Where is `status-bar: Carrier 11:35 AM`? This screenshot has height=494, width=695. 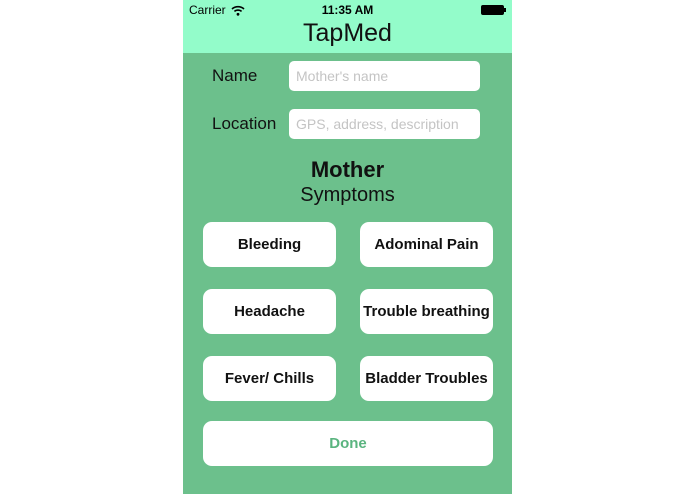 status-bar: Carrier 11:35 AM is located at coordinates (347, 10).